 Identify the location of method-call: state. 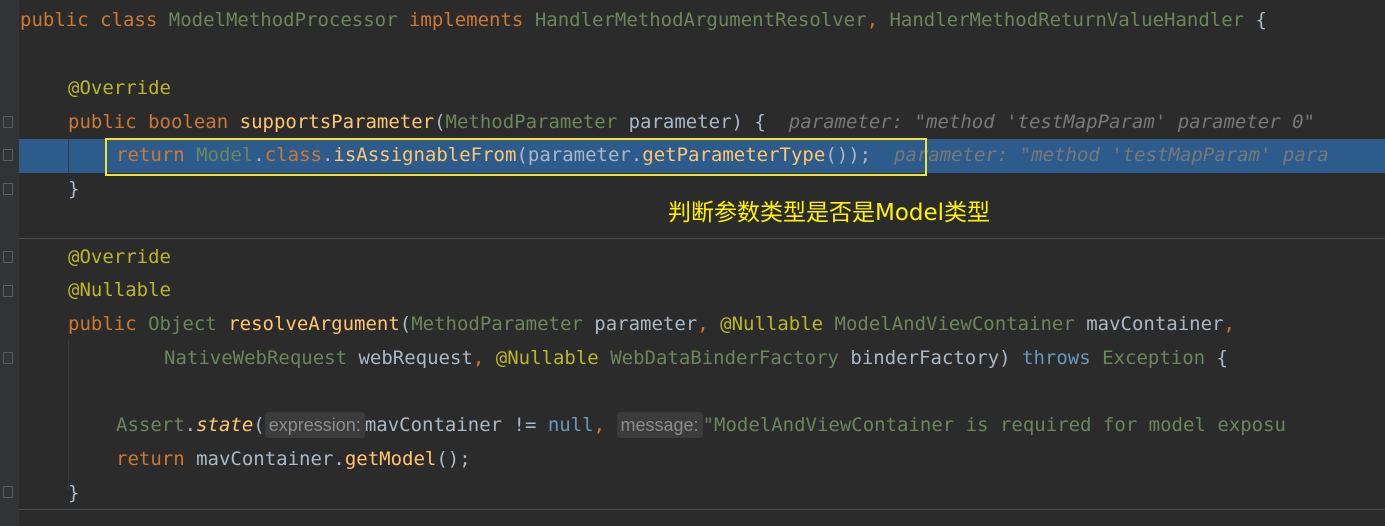
(225, 425).